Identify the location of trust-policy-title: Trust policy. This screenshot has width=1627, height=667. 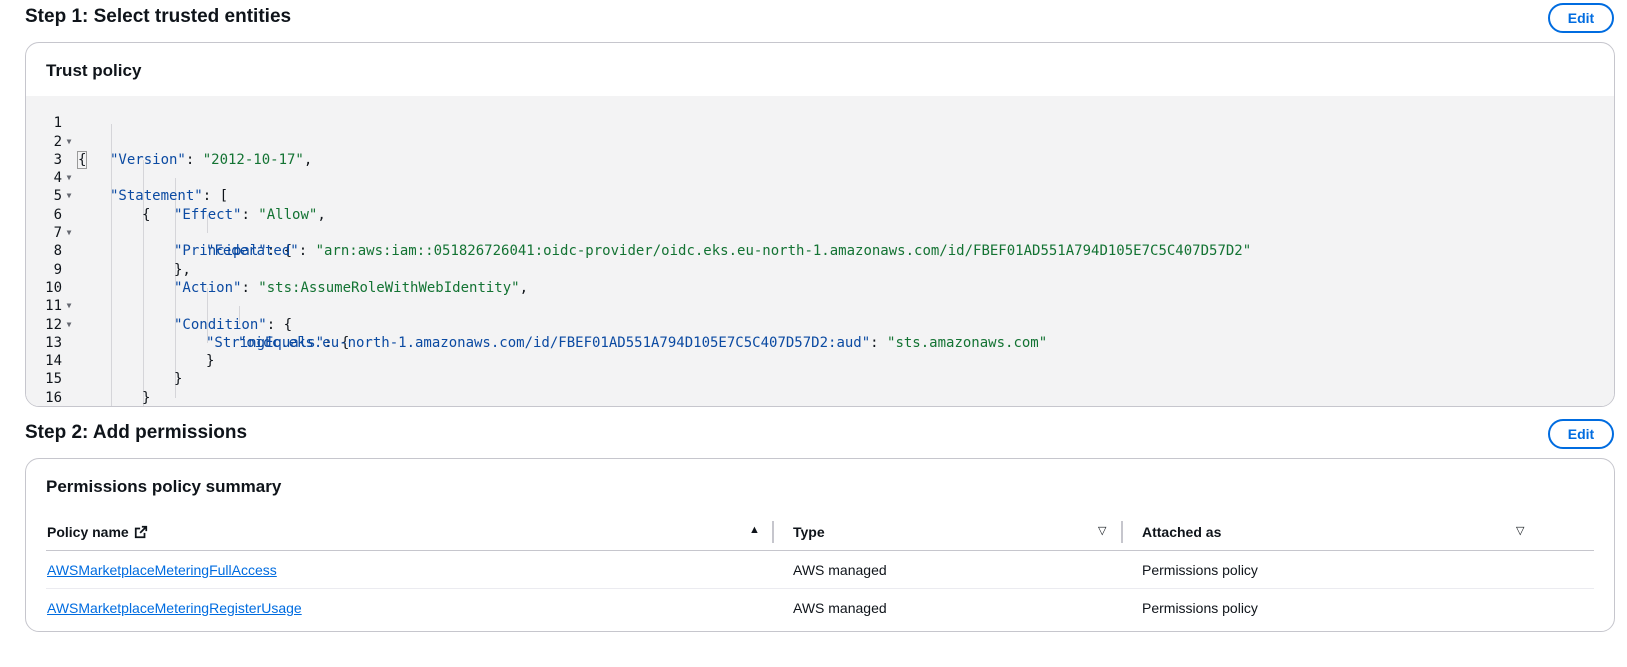
(94, 70).